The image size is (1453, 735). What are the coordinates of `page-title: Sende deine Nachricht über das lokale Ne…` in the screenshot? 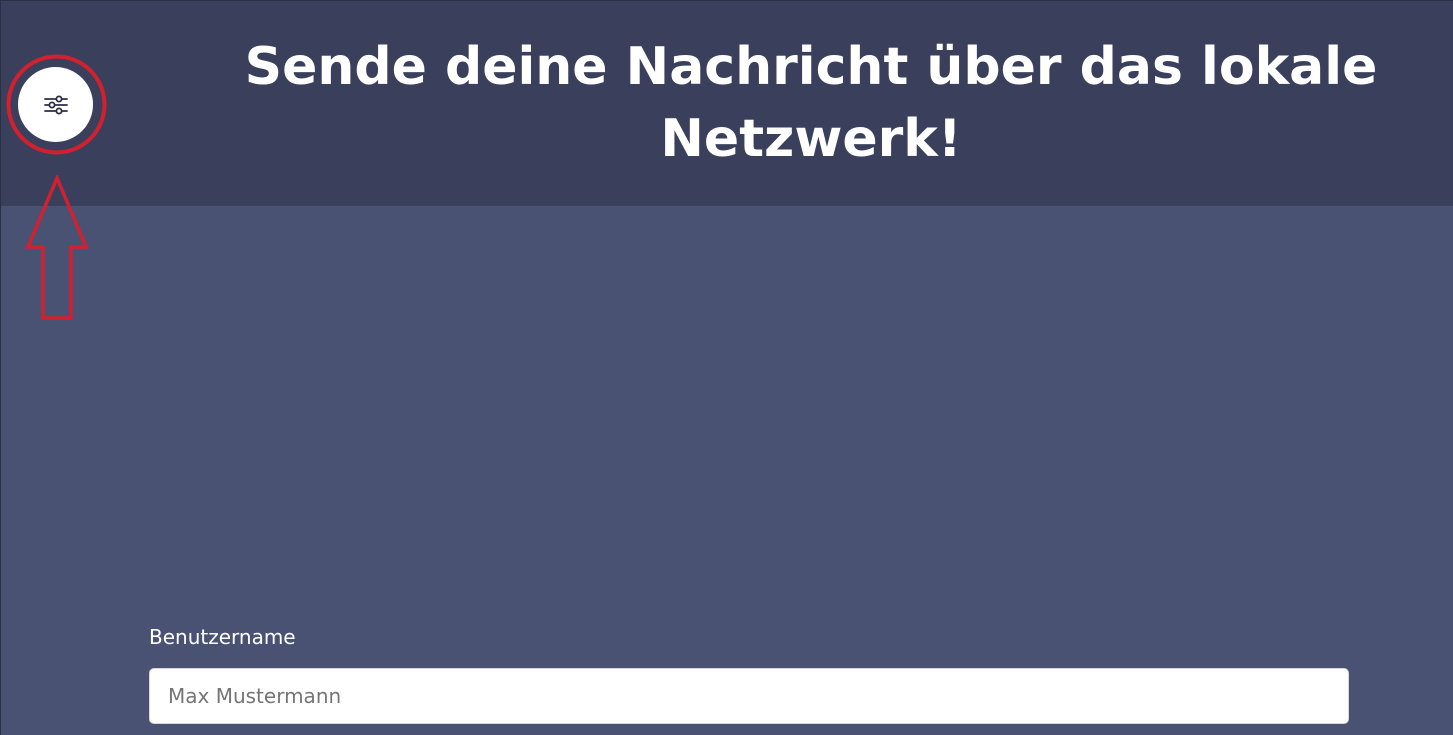 It's located at (811, 103).